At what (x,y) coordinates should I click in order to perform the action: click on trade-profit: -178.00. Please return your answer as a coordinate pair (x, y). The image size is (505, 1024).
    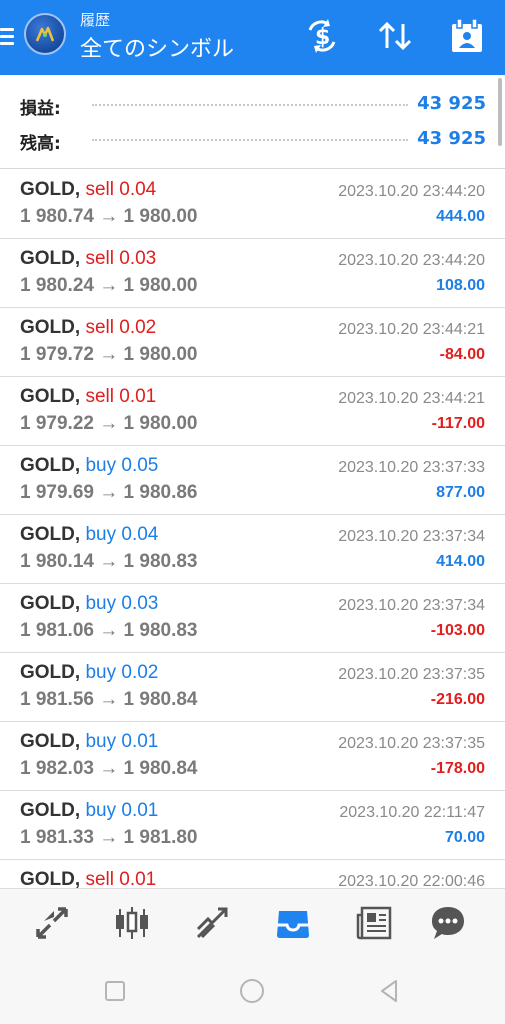
    Looking at the image, I should click on (457, 768).